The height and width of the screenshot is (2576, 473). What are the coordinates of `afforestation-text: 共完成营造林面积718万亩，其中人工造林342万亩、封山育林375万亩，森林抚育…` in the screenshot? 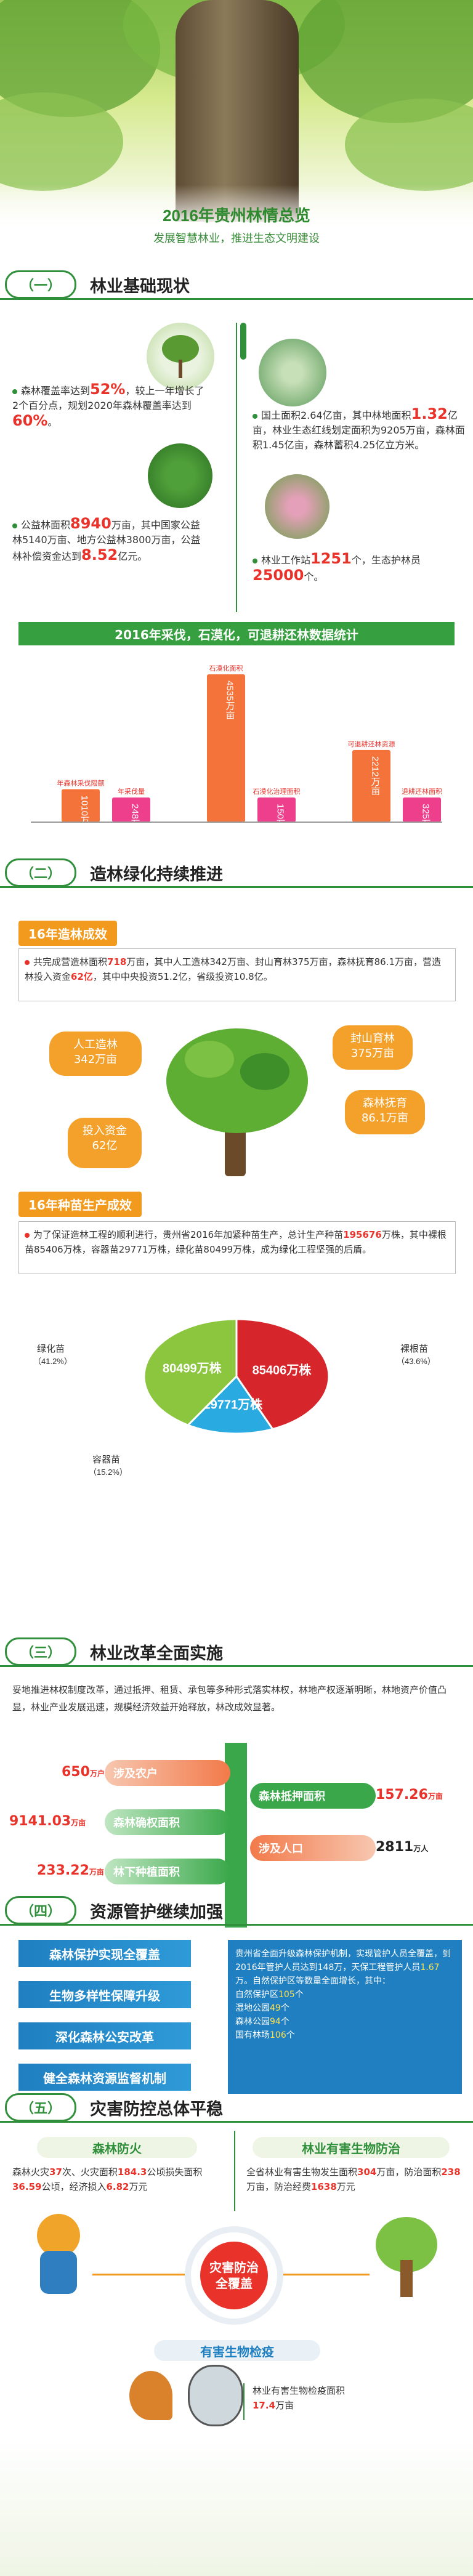 It's located at (233, 969).